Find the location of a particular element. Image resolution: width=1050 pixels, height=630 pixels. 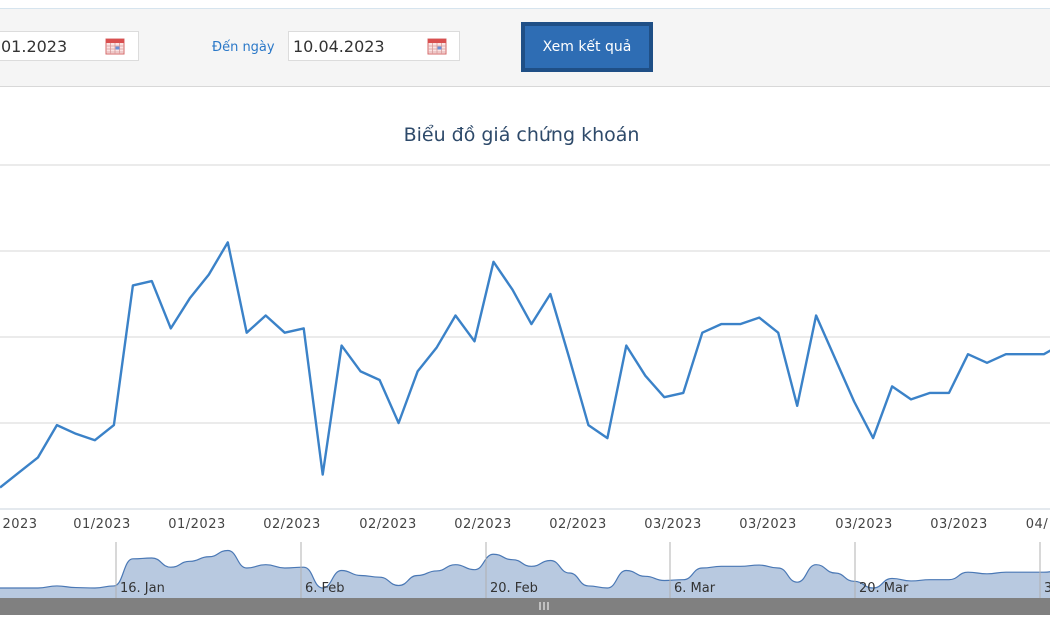

x-tick-label: 04/ is located at coordinates (1037, 524).